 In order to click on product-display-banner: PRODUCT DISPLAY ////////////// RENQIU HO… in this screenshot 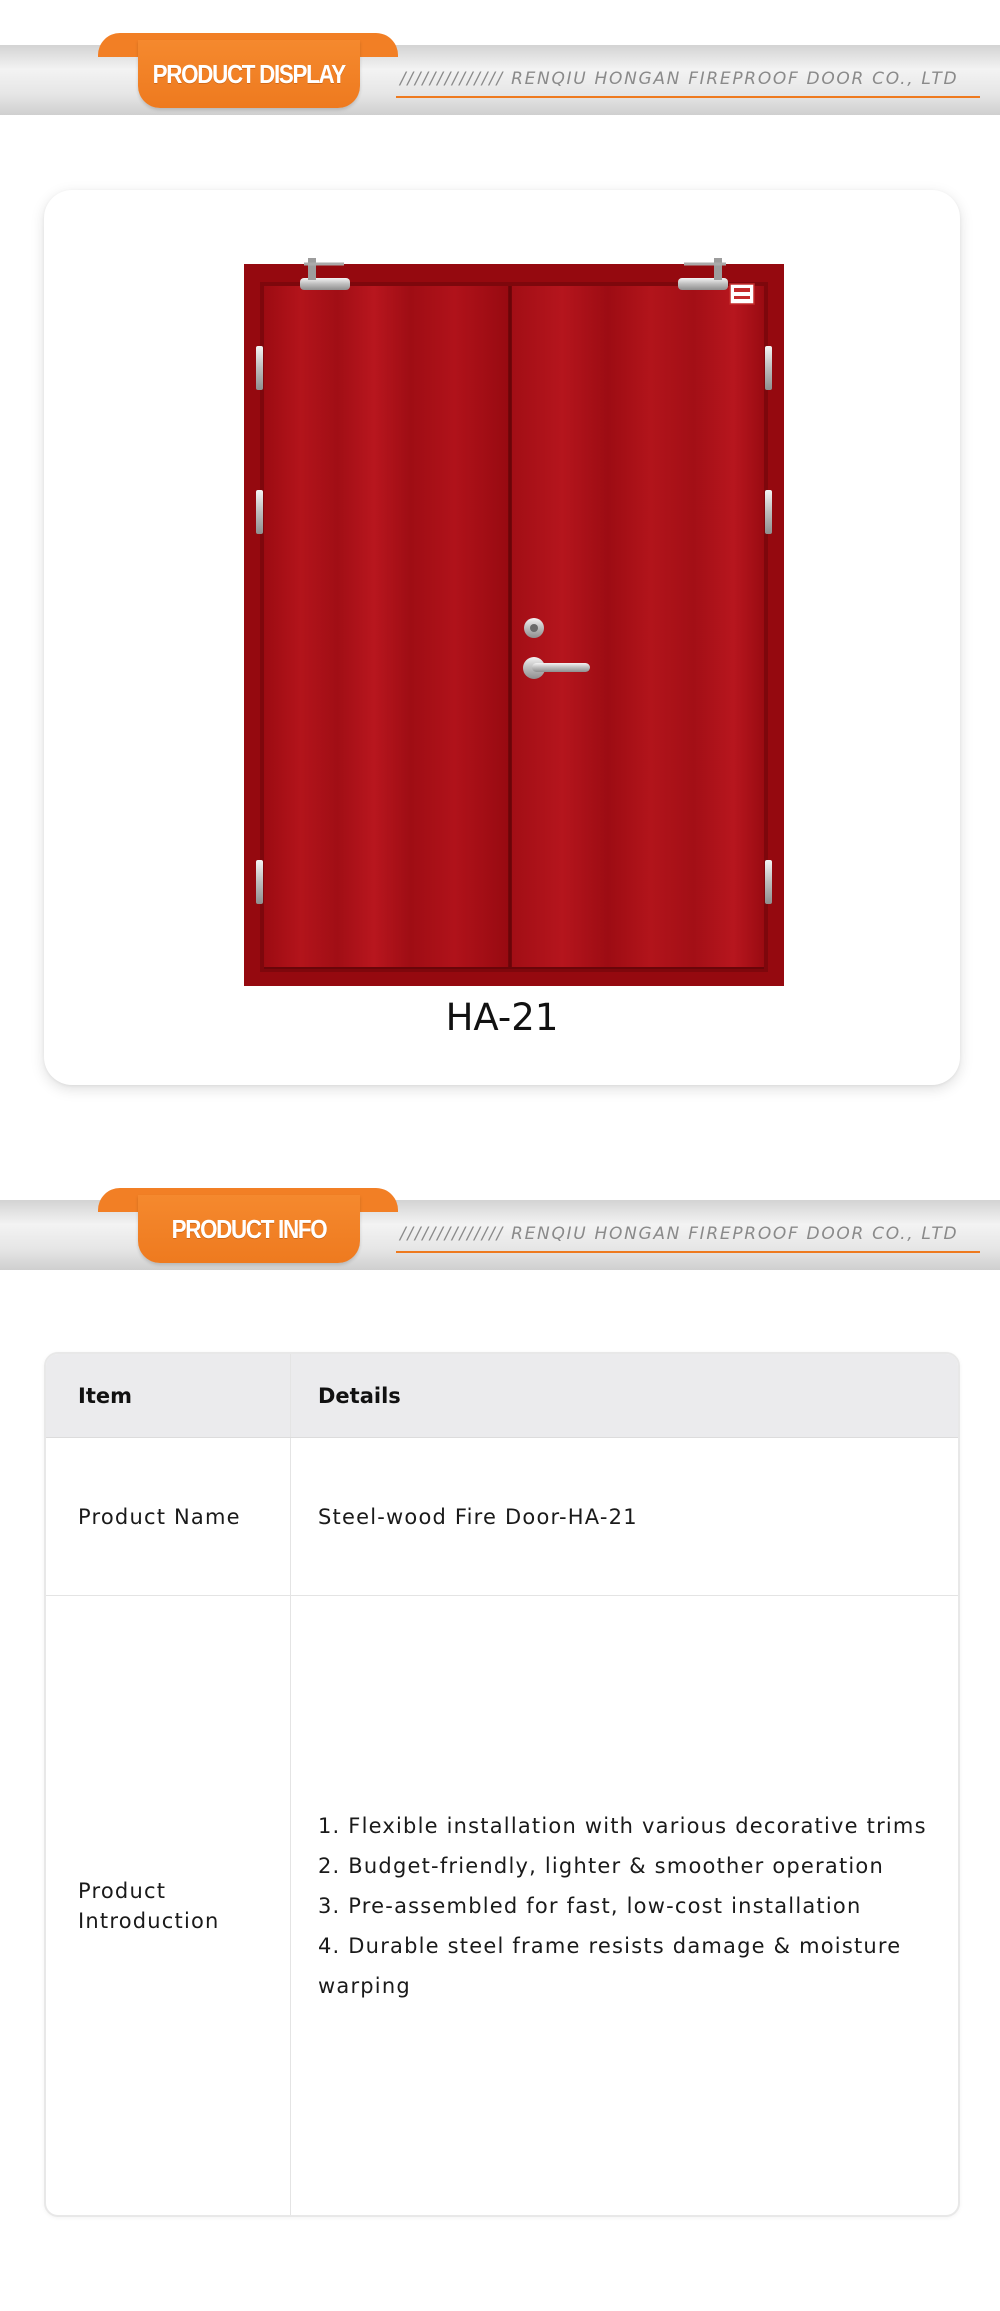, I will do `click(500, 62)`.